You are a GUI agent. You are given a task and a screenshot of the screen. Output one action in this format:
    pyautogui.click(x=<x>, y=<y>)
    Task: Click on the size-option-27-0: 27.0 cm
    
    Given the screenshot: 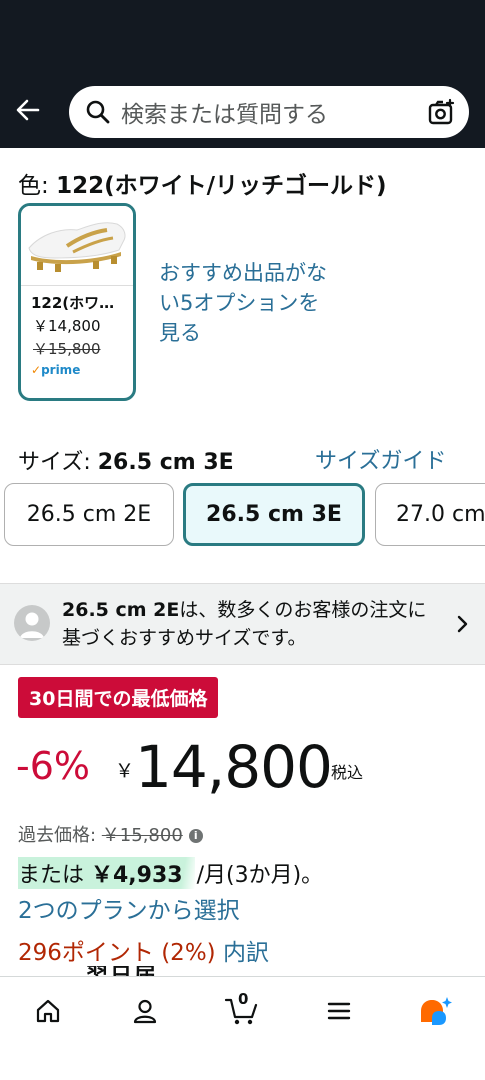 What is the action you would take?
    pyautogui.click(x=430, y=514)
    